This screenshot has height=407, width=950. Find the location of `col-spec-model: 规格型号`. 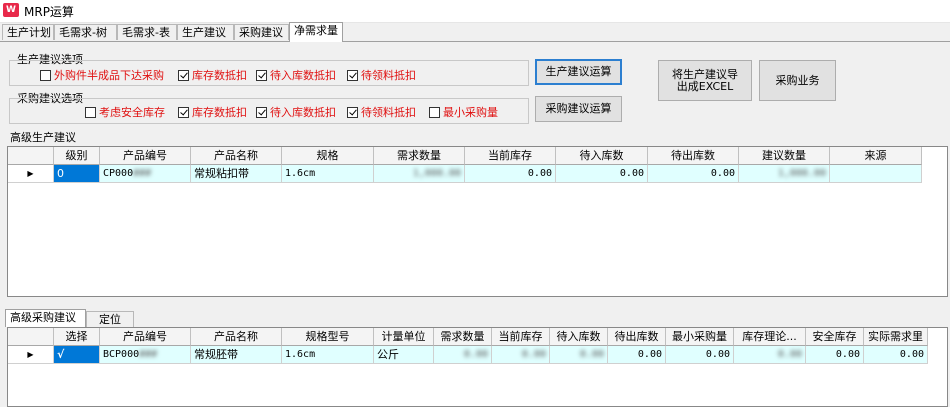

col-spec-model: 规格型号 is located at coordinates (328, 337).